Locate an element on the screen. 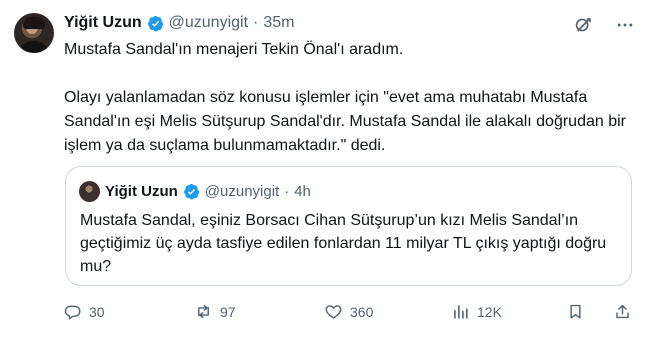  views-icon is located at coordinates (461, 312).